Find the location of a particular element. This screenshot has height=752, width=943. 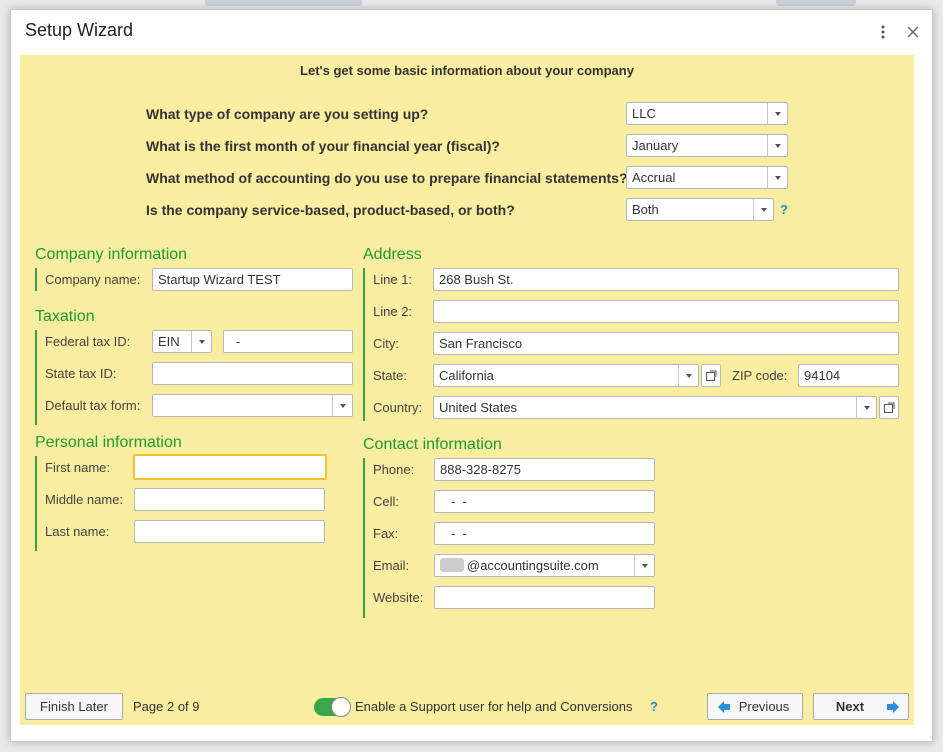

dialog-title: Setup Wizard is located at coordinates (79, 30).